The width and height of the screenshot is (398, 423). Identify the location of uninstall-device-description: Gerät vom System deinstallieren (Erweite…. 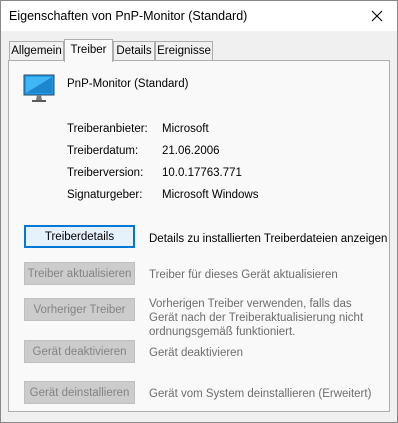
(260, 394).